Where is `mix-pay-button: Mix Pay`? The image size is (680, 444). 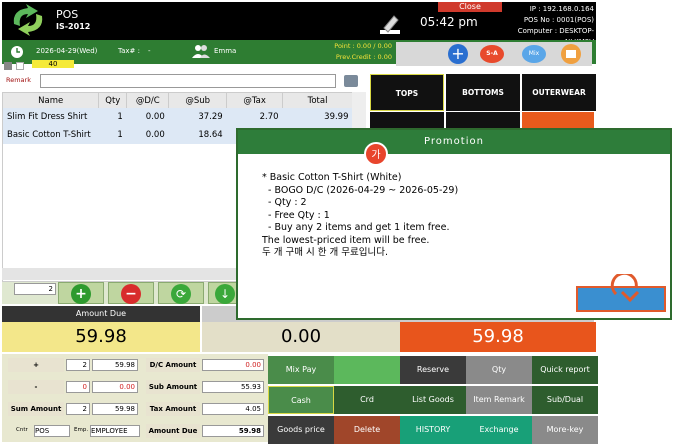 mix-pay-button: Mix Pay is located at coordinates (301, 370).